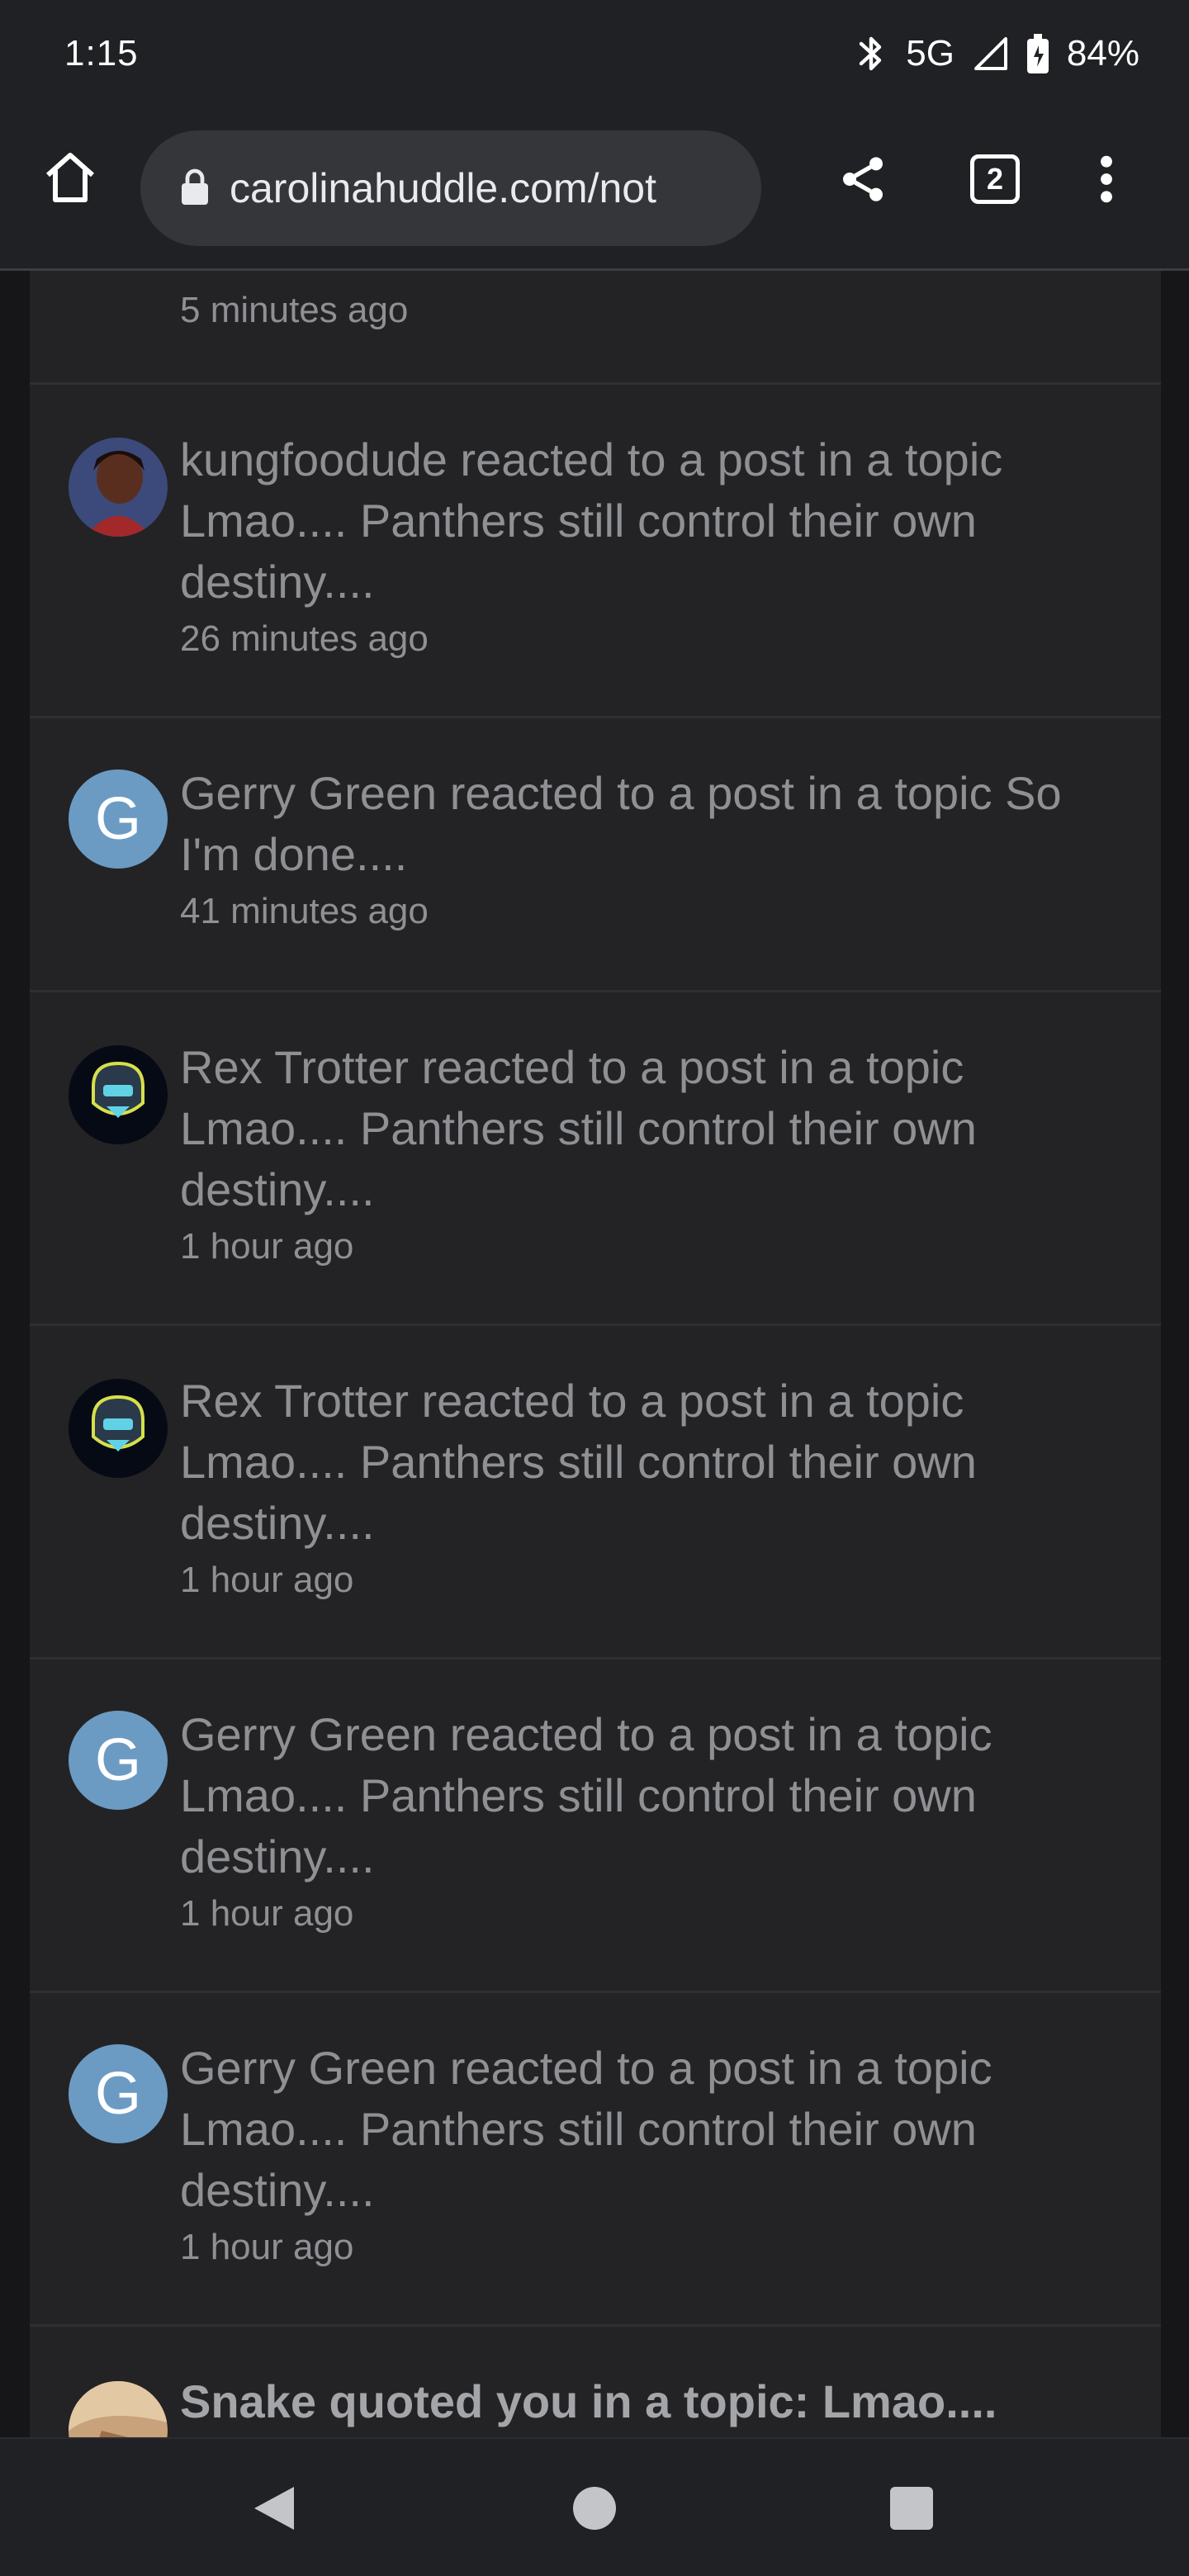  What do you see at coordinates (1102, 53) in the screenshot?
I see `battery-percent: 84%` at bounding box center [1102, 53].